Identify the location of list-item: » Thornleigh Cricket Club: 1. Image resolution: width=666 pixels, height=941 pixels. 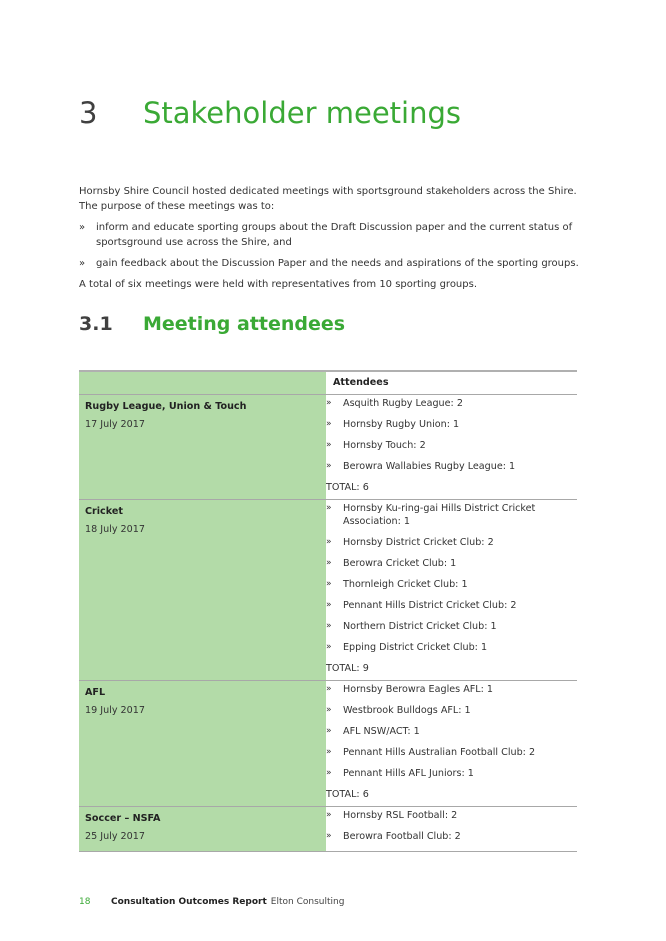
(451, 584).